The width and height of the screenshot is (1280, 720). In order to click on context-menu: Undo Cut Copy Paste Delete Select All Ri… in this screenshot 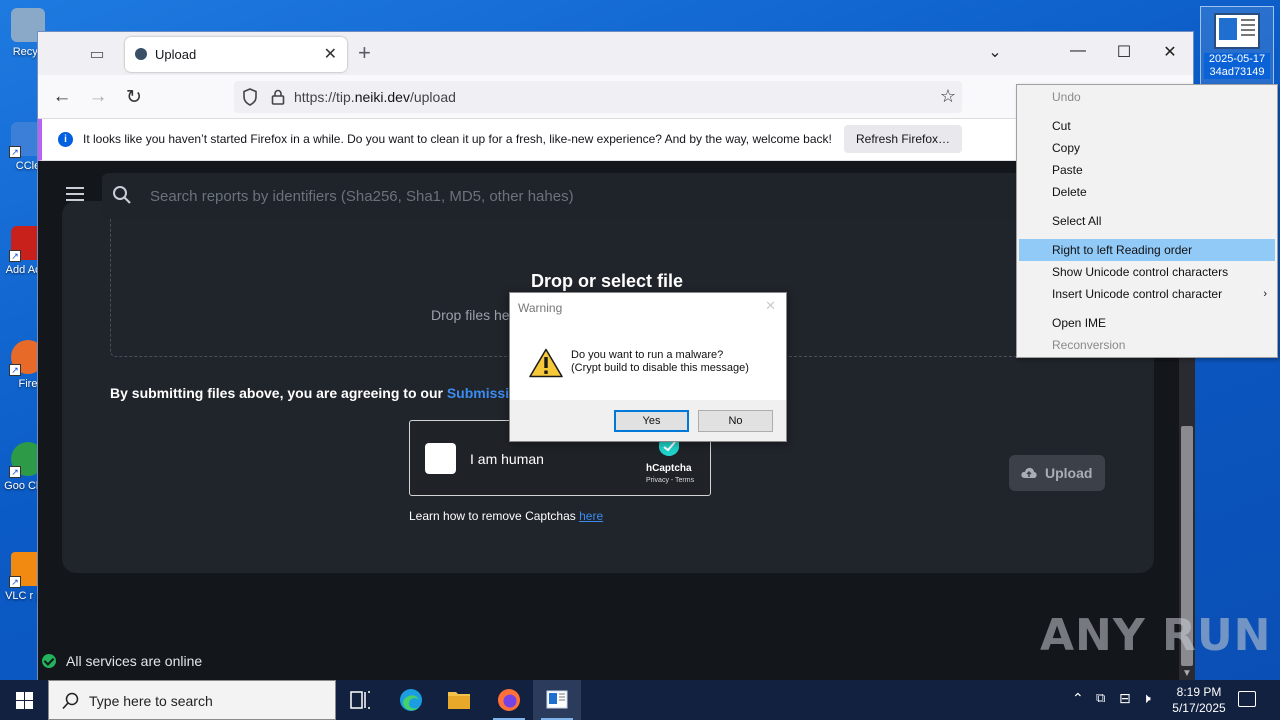, I will do `click(1147, 221)`.